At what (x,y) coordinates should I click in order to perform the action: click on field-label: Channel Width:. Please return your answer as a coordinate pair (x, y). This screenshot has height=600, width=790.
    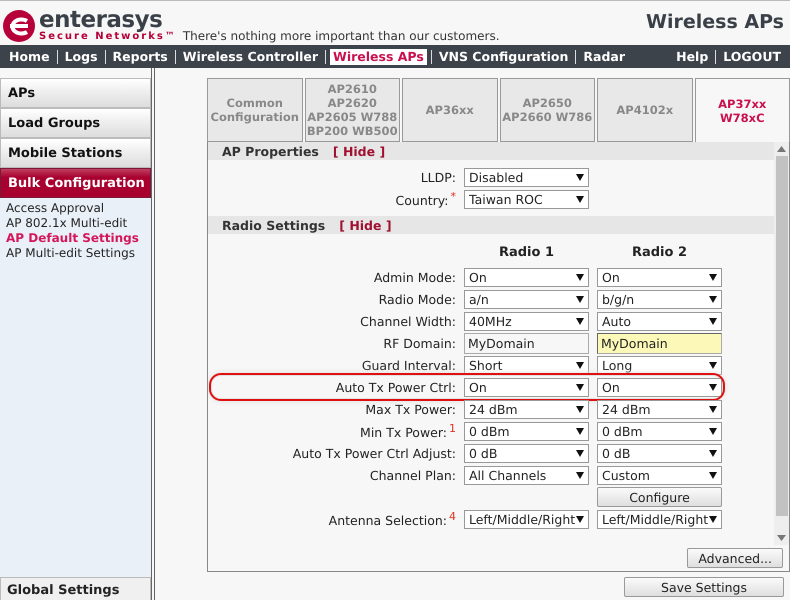
    Looking at the image, I should click on (407, 321).